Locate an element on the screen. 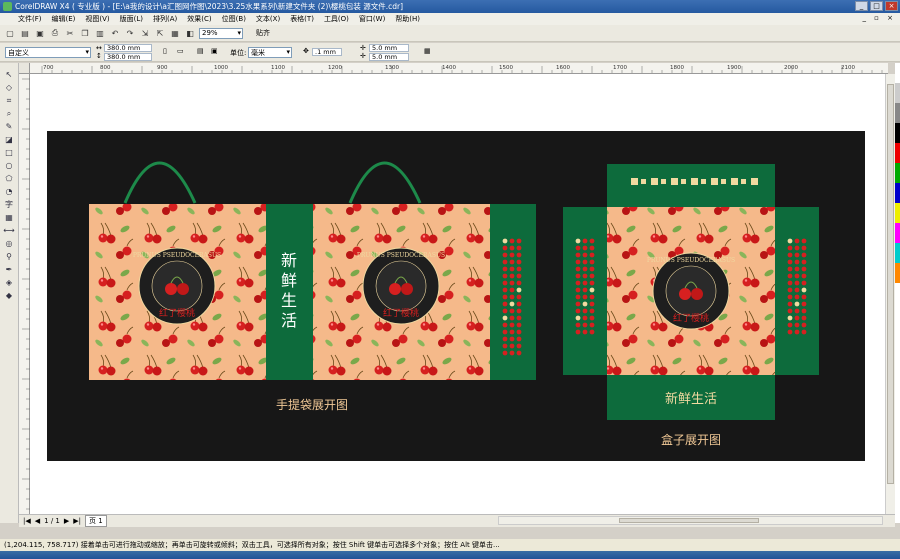  menu-window: 窗口(W) is located at coordinates (372, 19).